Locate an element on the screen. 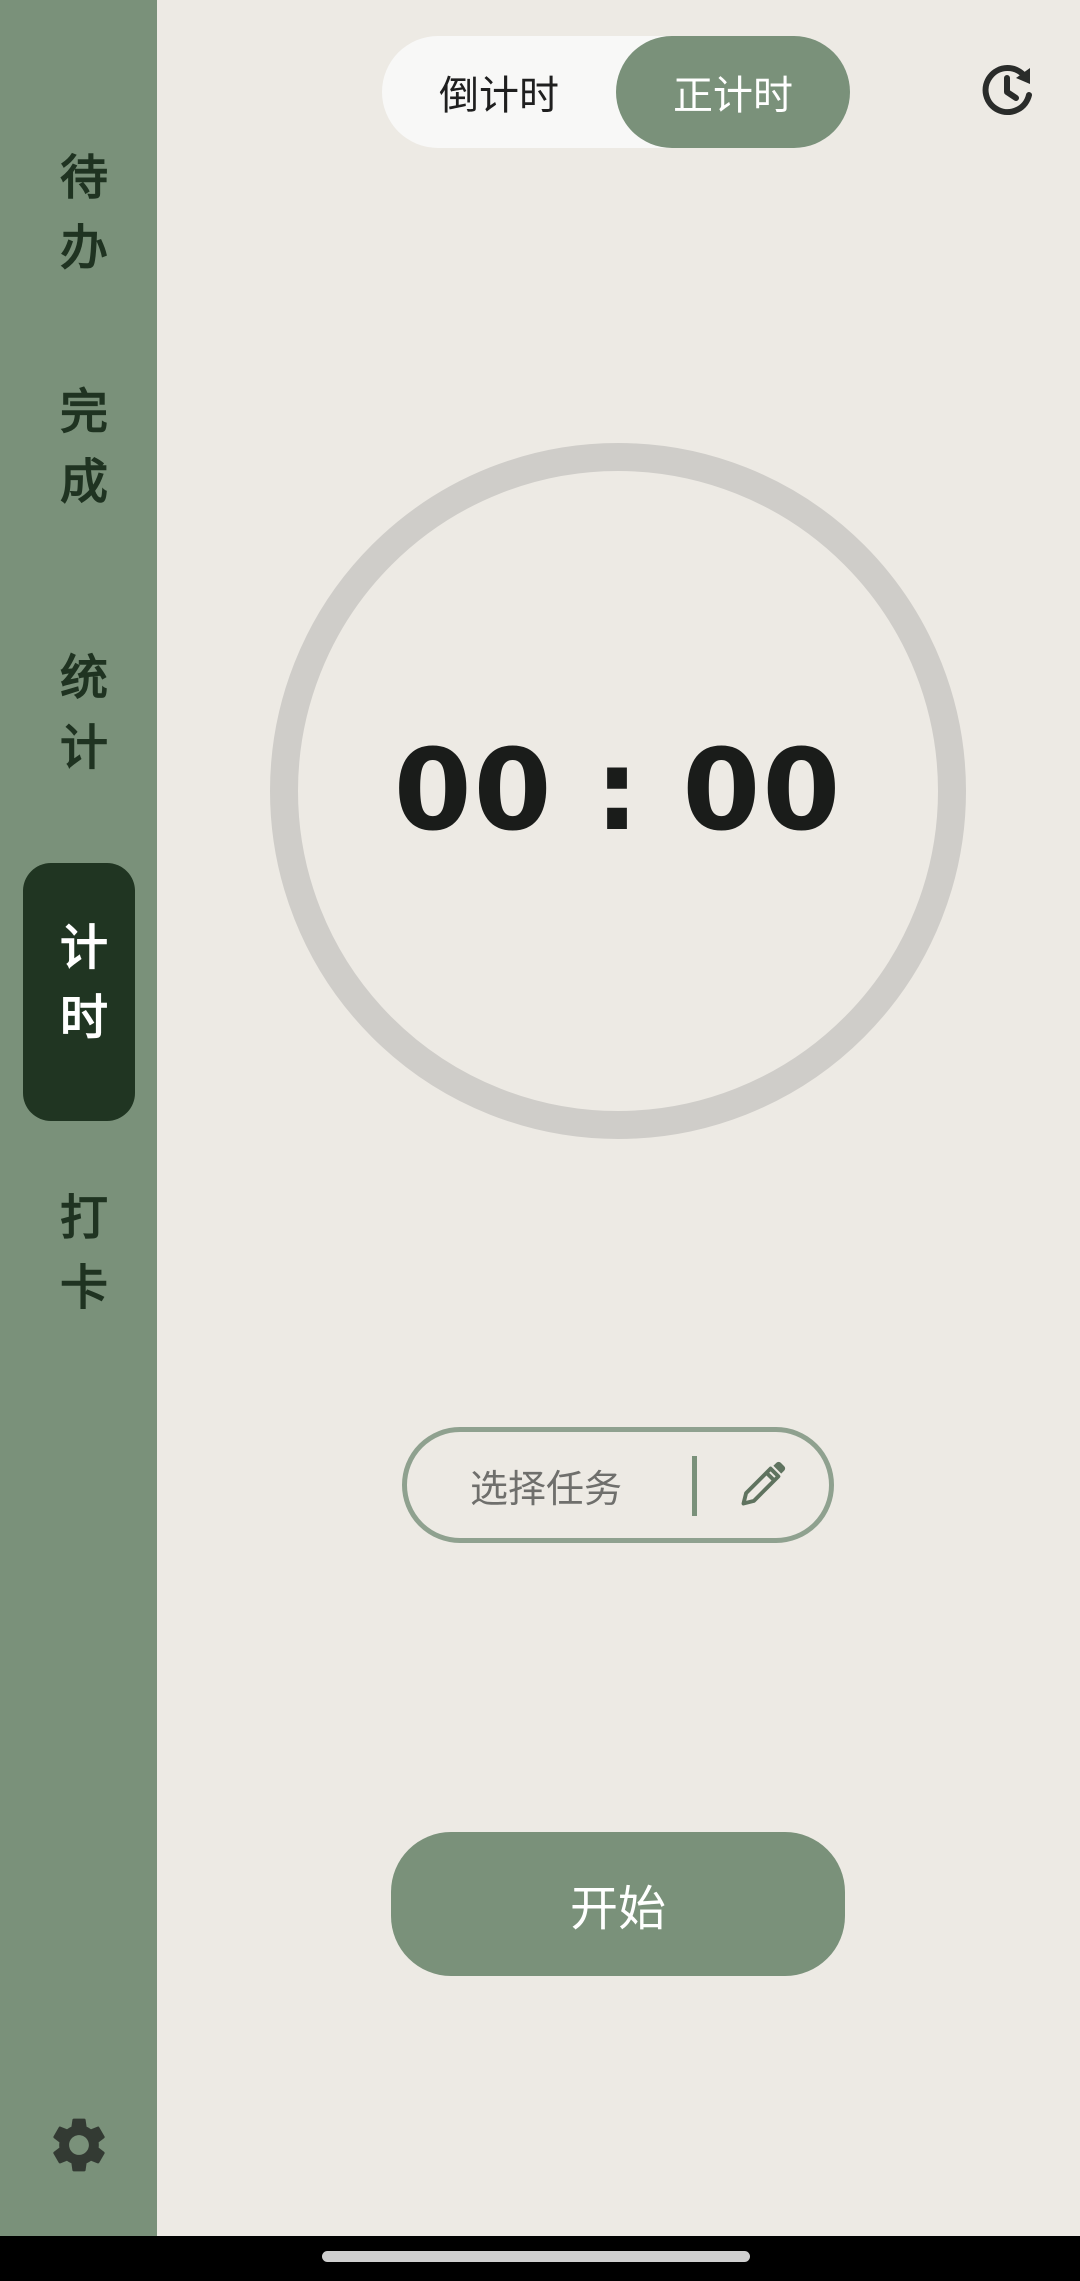 This screenshot has width=1080, height=2281. sidebar-item-label: 完成 is located at coordinates (79, 456).